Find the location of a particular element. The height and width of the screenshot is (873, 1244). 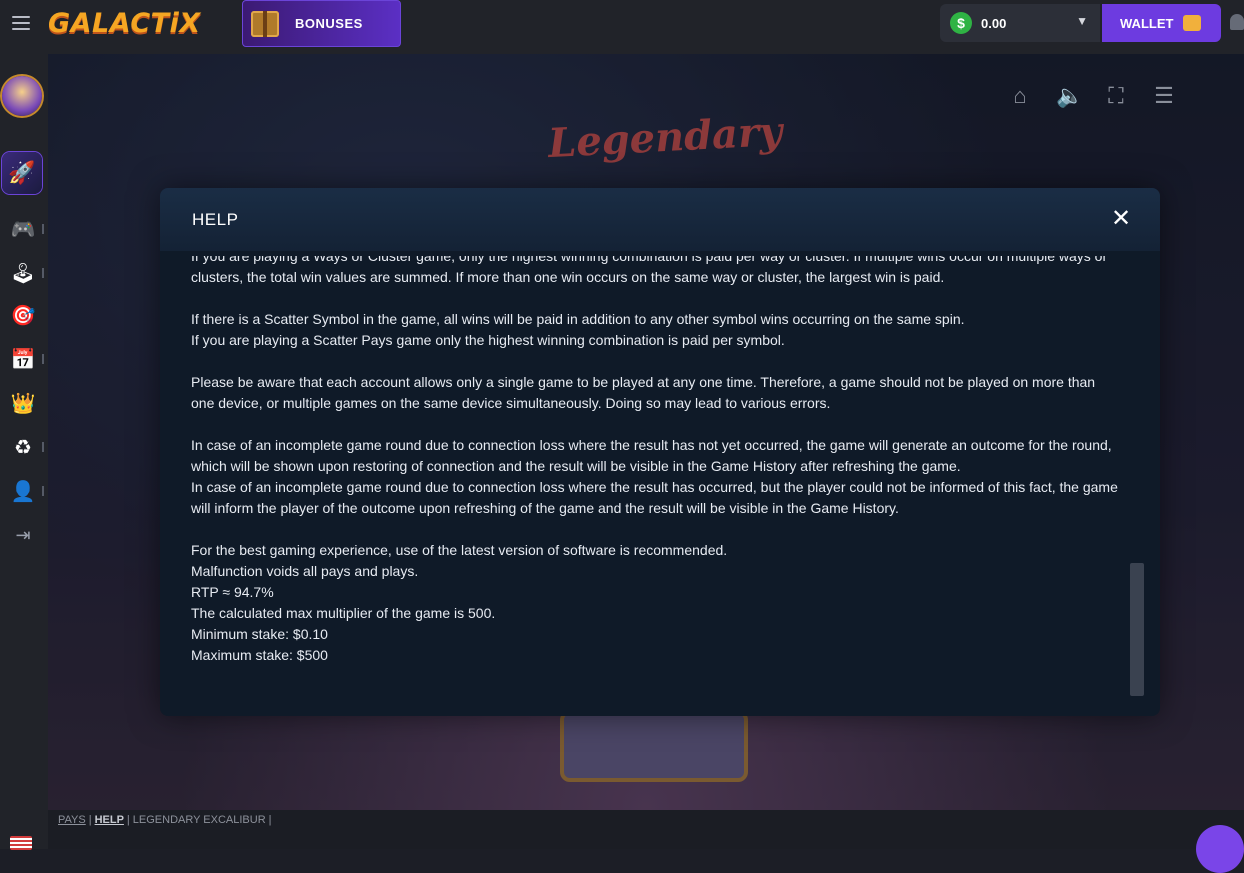

fullscreen-icon: ⛶ is located at coordinates (1116, 96).